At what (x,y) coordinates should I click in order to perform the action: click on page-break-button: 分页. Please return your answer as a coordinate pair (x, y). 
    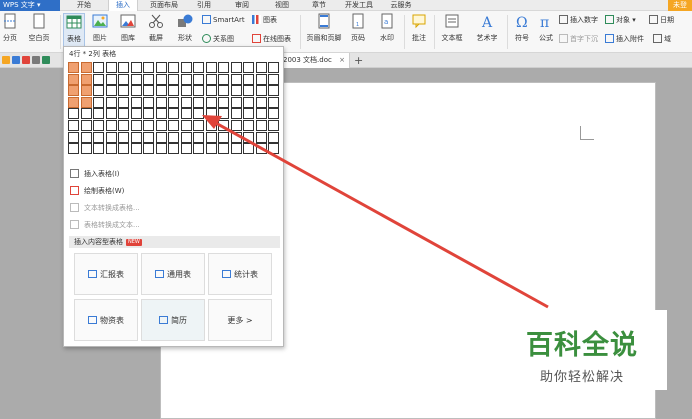
    Looking at the image, I should click on (10, 32).